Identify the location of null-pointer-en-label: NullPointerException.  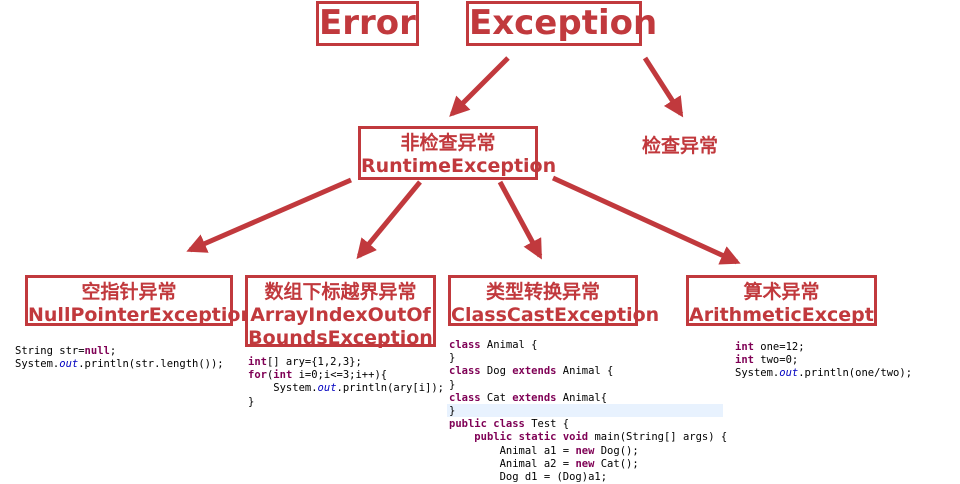
(141, 315).